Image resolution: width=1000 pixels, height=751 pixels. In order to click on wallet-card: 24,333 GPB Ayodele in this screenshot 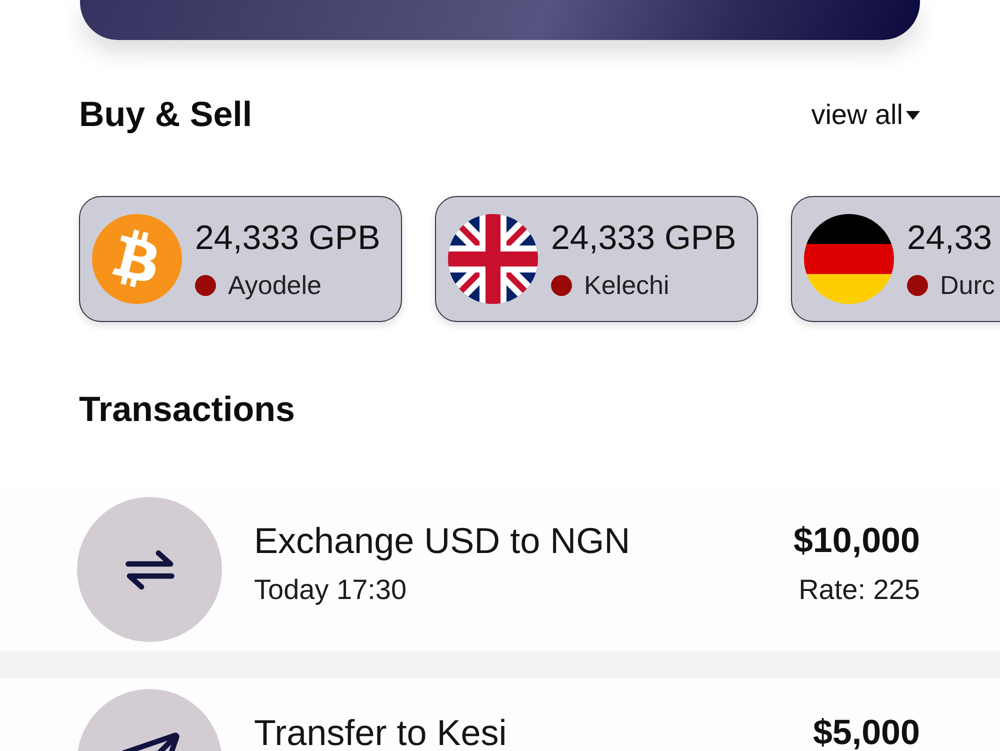, I will do `click(240, 259)`.